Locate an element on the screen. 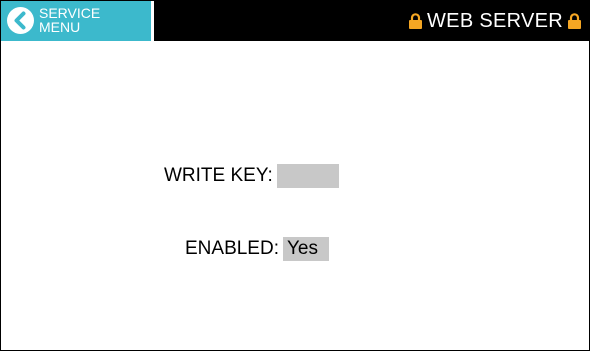  header-title: WEB SERVER is located at coordinates (495, 21).